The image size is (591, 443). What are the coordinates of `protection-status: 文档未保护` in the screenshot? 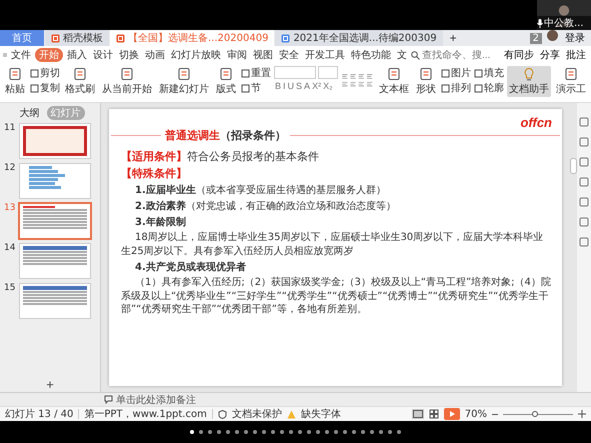 It's located at (257, 414).